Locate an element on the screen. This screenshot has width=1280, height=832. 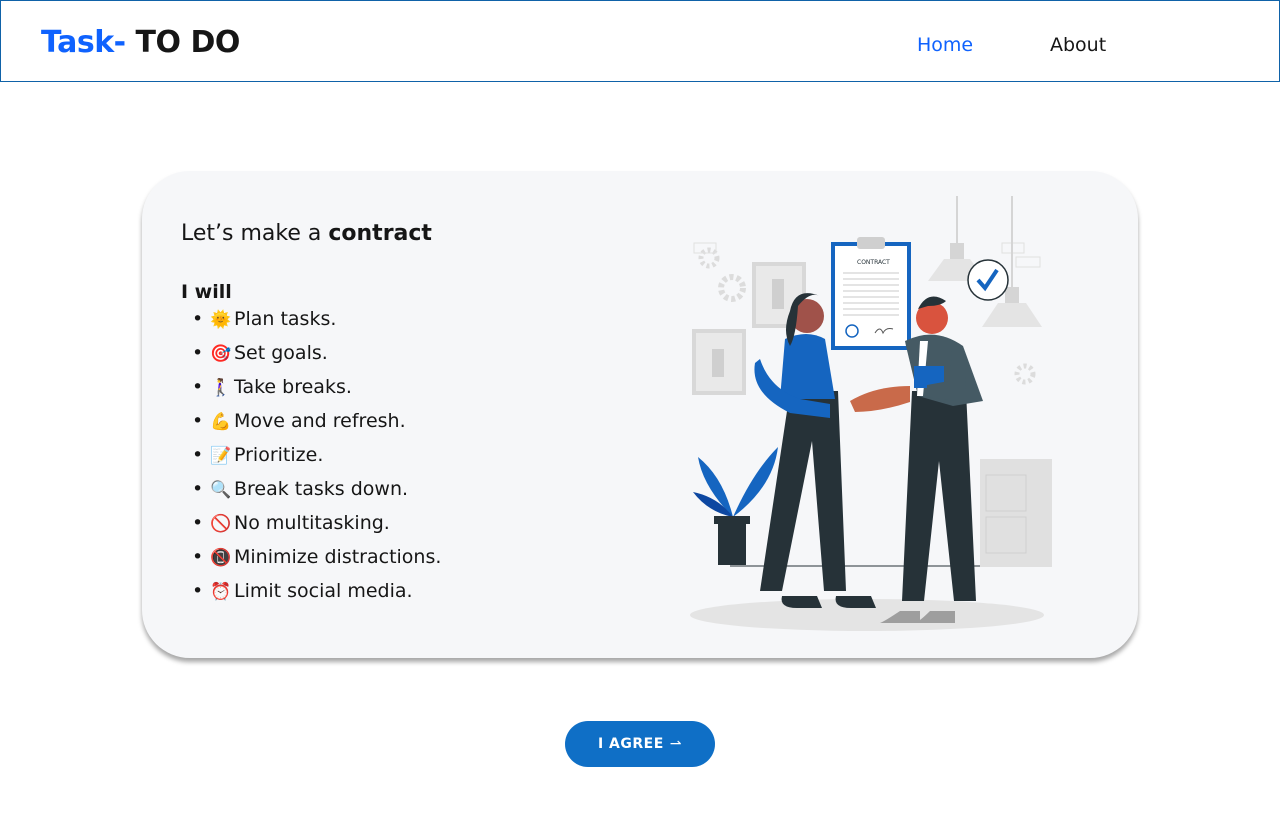
list-item: • 📝 Prioritize. is located at coordinates (316, 460).